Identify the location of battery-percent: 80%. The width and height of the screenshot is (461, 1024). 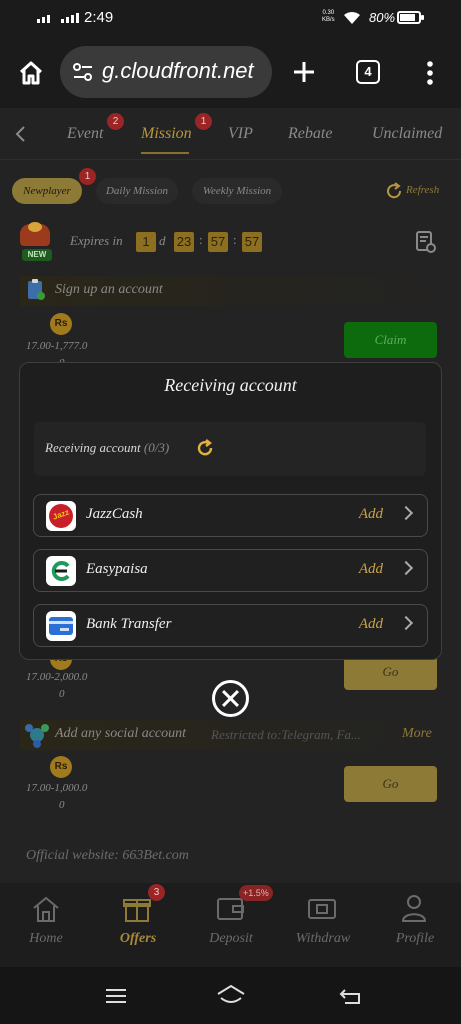
(382, 17).